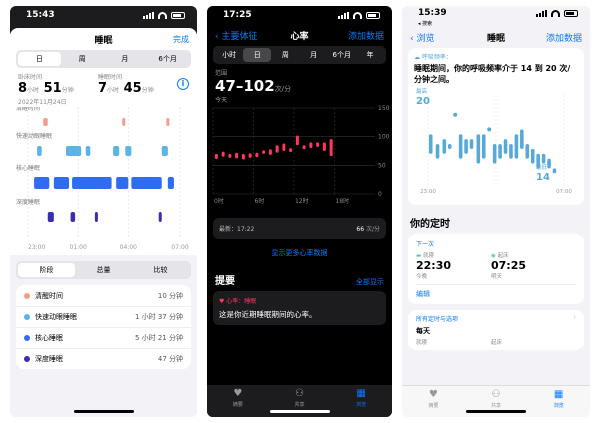 The width and height of the screenshot is (600, 423). What do you see at coordinates (56, 317) in the screenshot?
I see `stage-label: 快速动眼睡眠` at bounding box center [56, 317].